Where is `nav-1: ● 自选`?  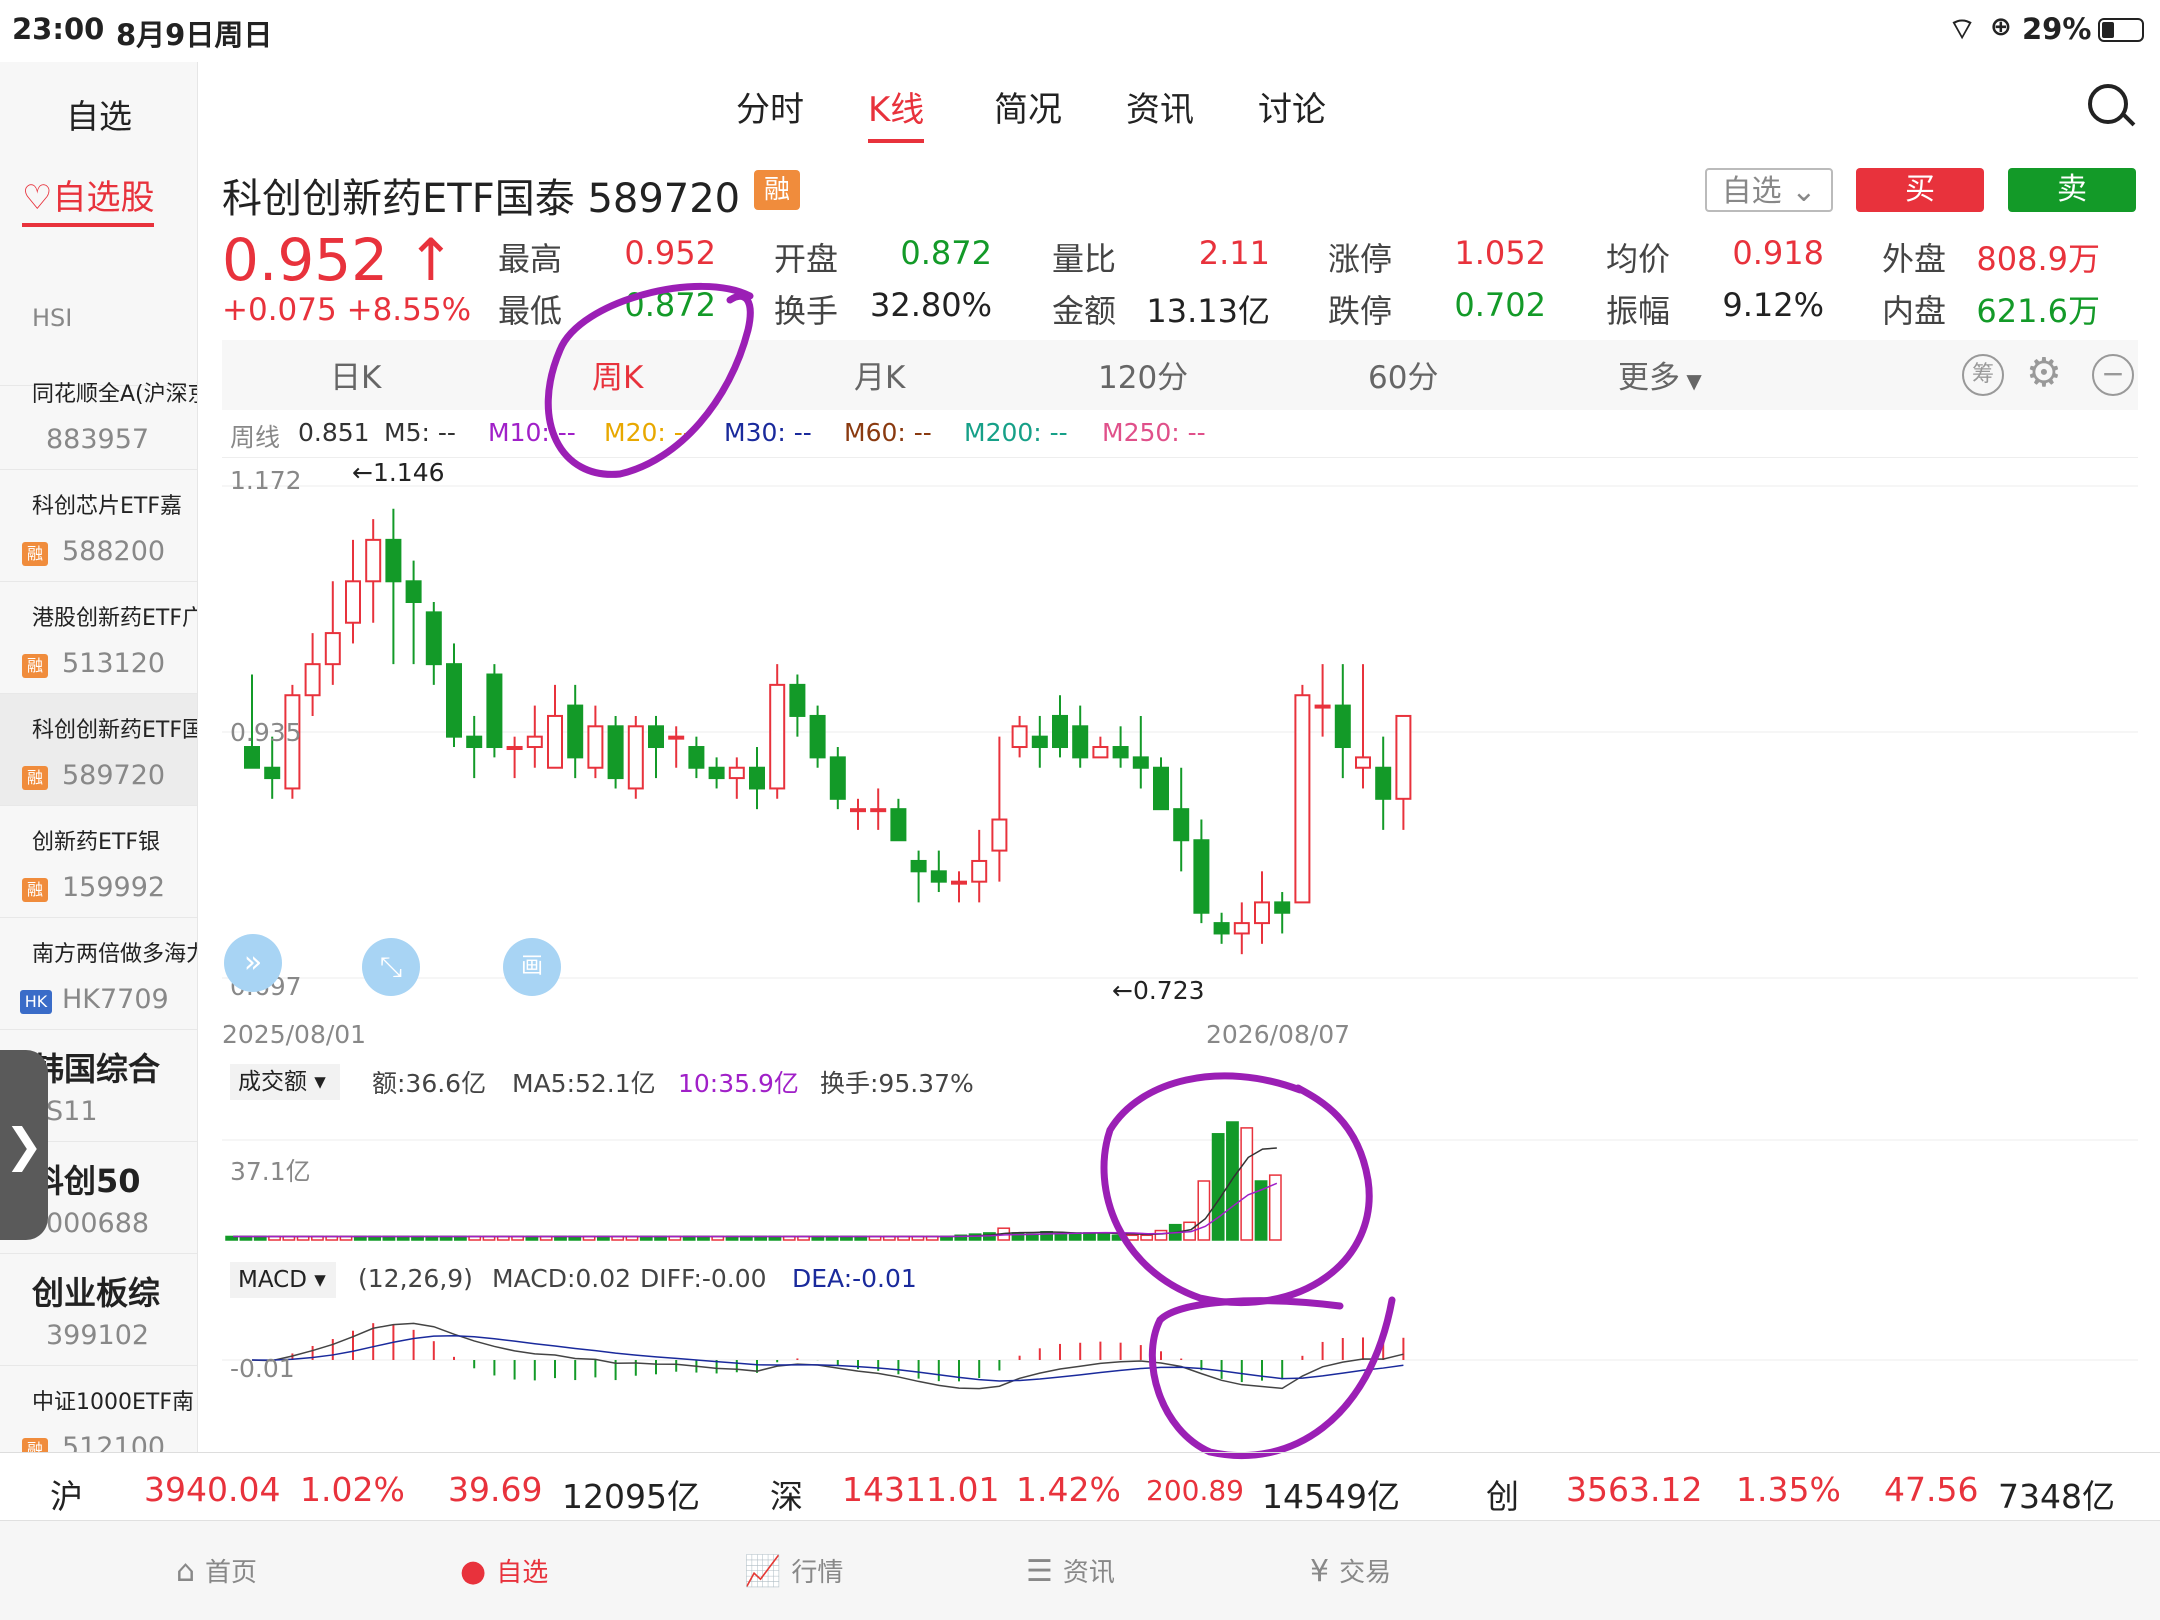
nav-1: ● 自选 is located at coordinates (504, 1570).